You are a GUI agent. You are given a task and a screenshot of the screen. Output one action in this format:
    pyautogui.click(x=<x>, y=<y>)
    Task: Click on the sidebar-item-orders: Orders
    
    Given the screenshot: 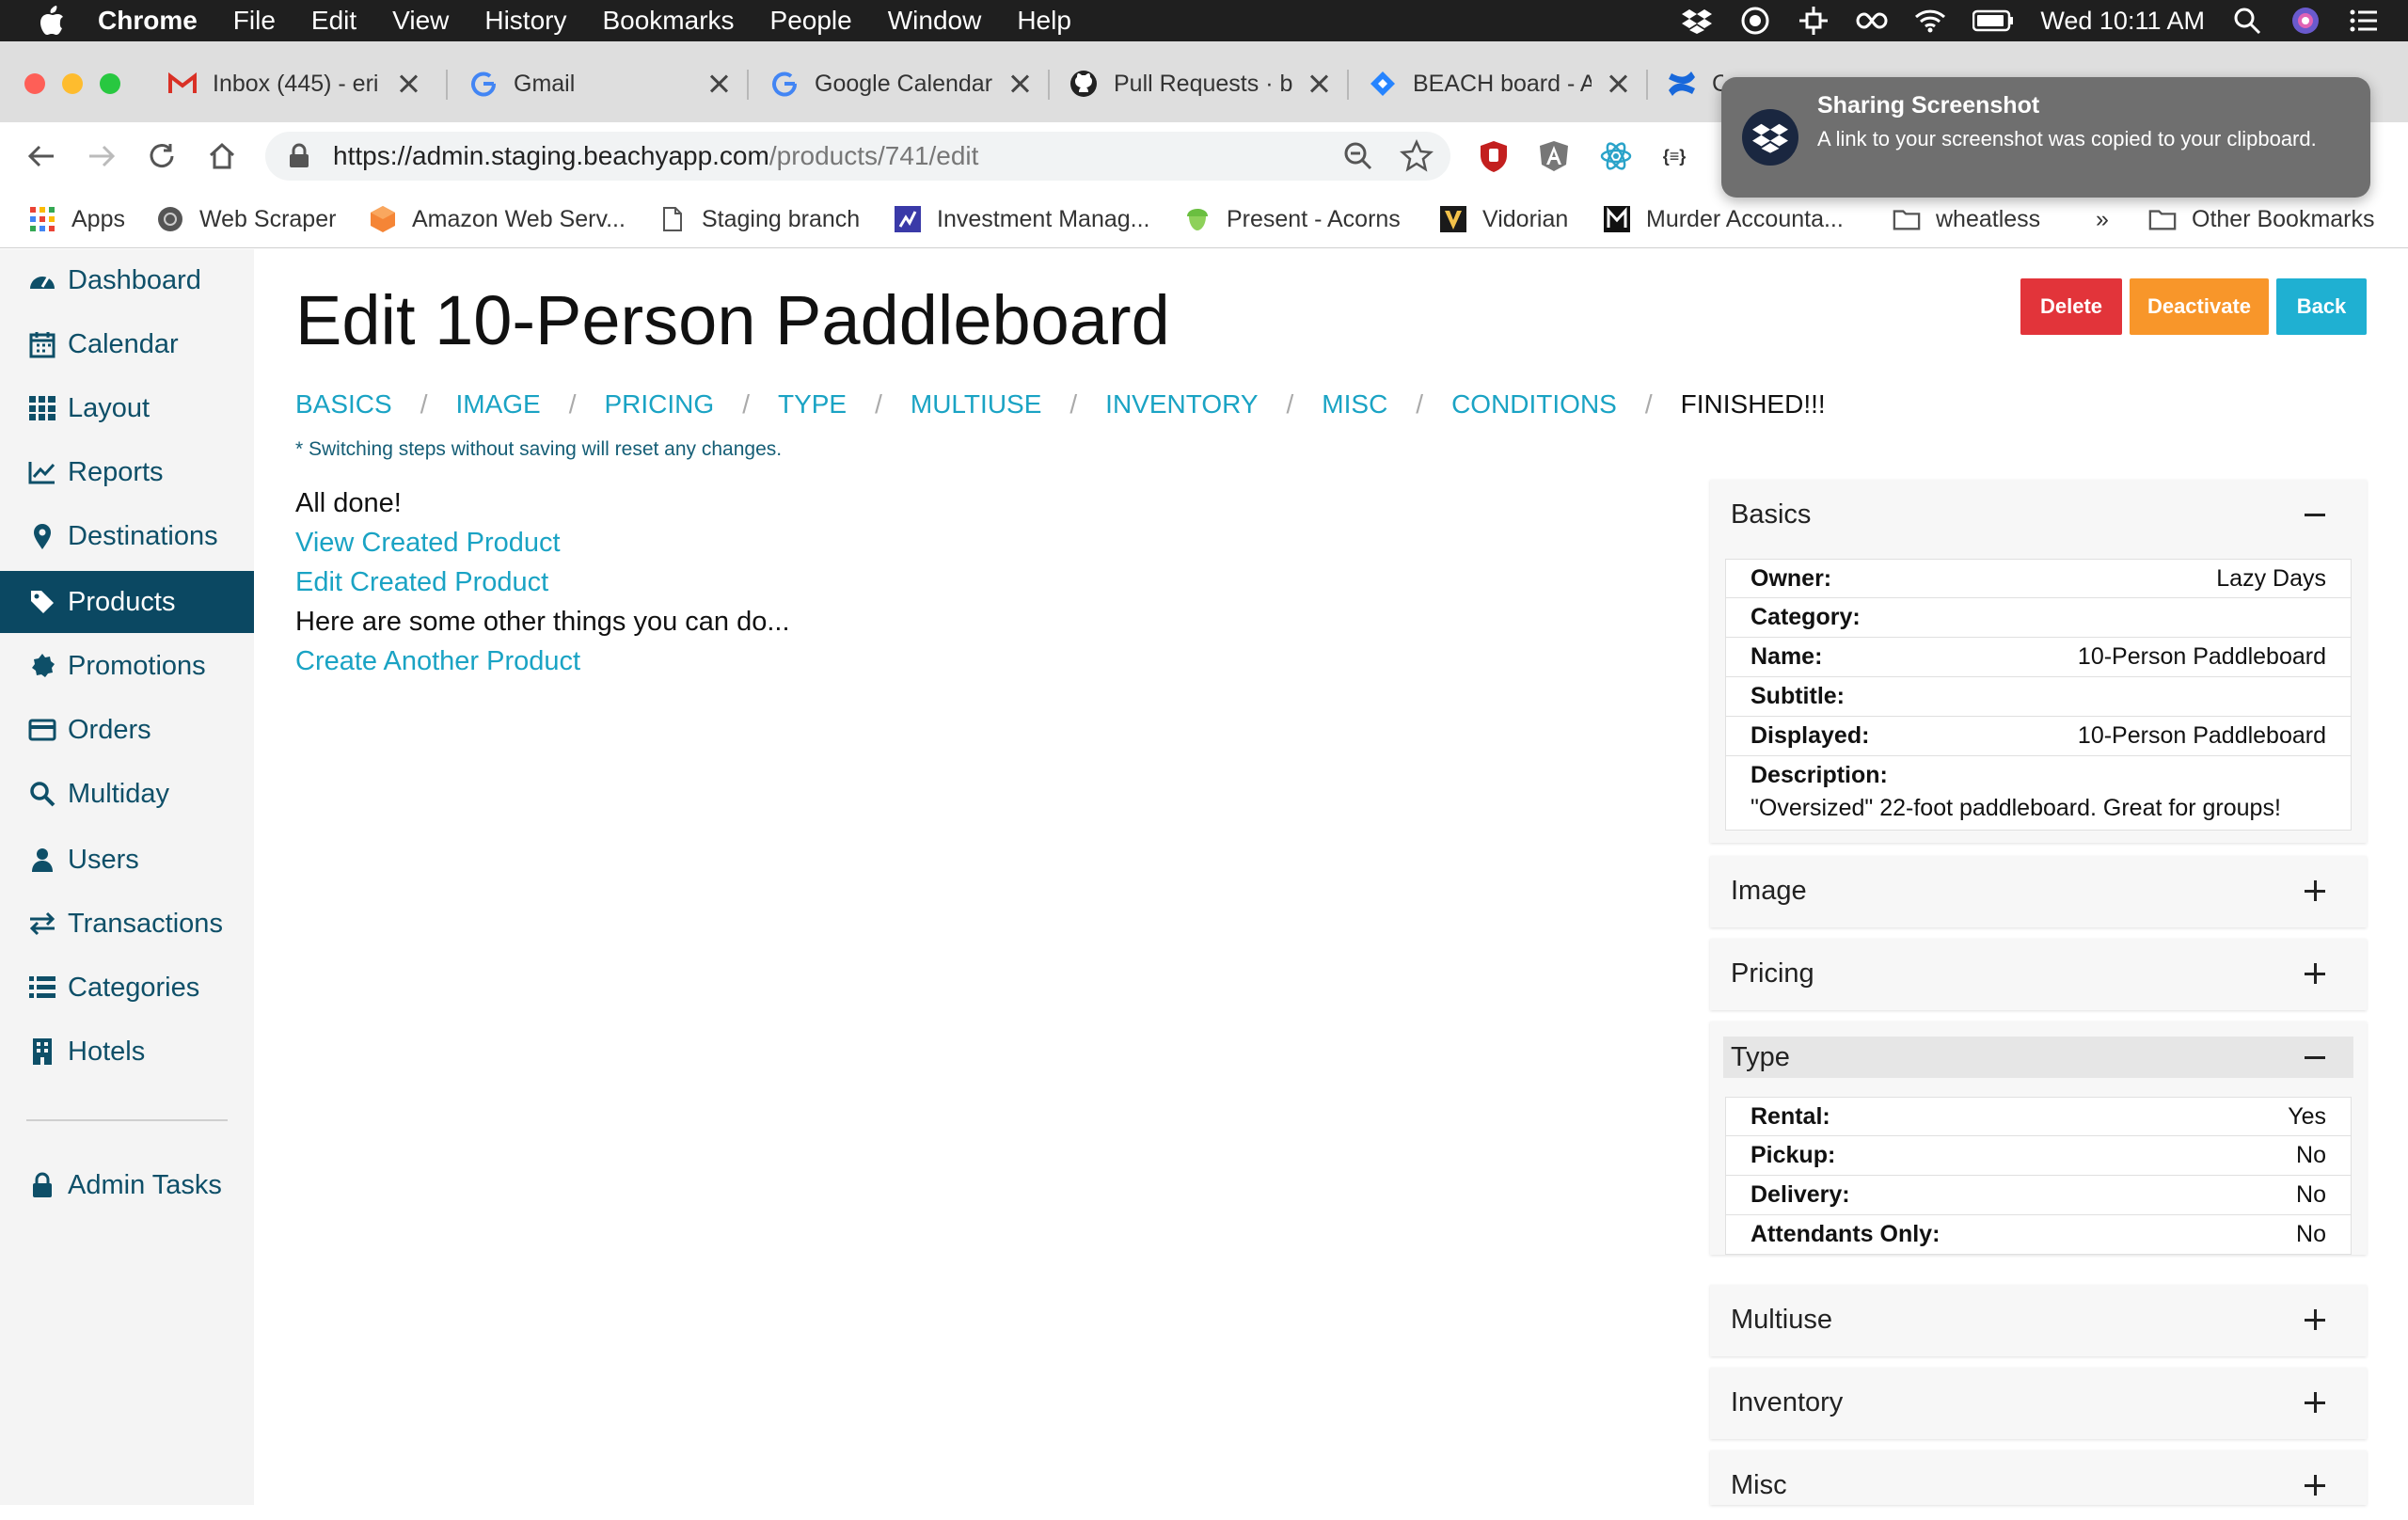 What is the action you would take?
    pyautogui.click(x=127, y=730)
    